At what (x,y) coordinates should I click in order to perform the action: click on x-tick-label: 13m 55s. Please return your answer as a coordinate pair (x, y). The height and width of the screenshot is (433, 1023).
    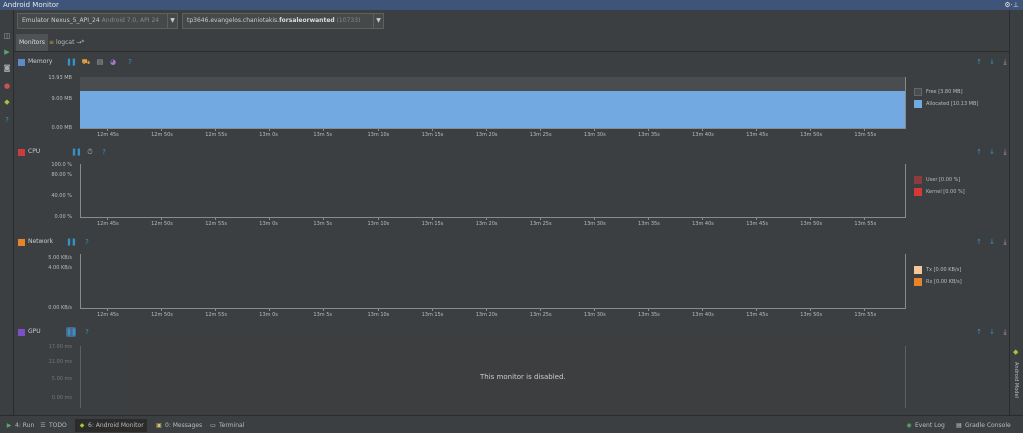
    Looking at the image, I should click on (865, 224).